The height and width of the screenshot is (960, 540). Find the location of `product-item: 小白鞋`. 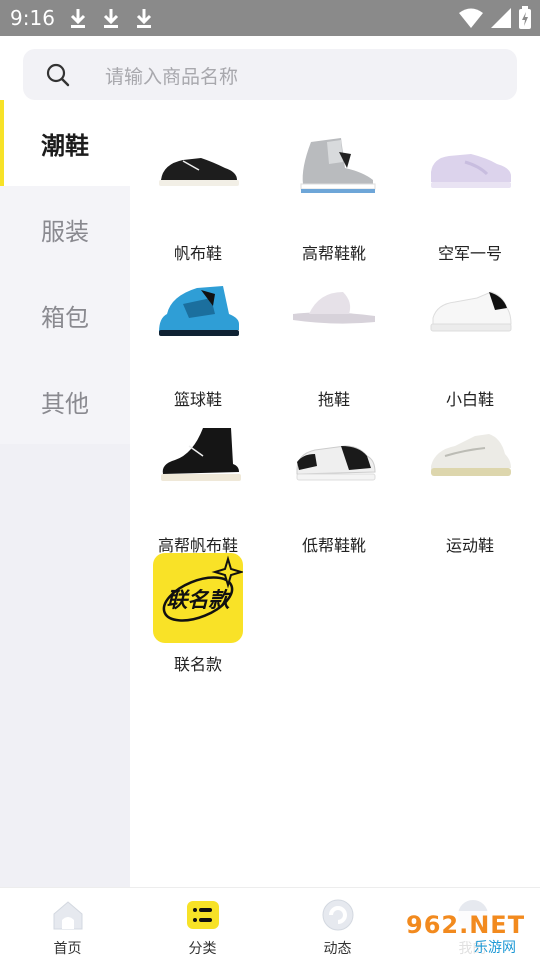

product-item: 小白鞋 is located at coordinates (470, 344).